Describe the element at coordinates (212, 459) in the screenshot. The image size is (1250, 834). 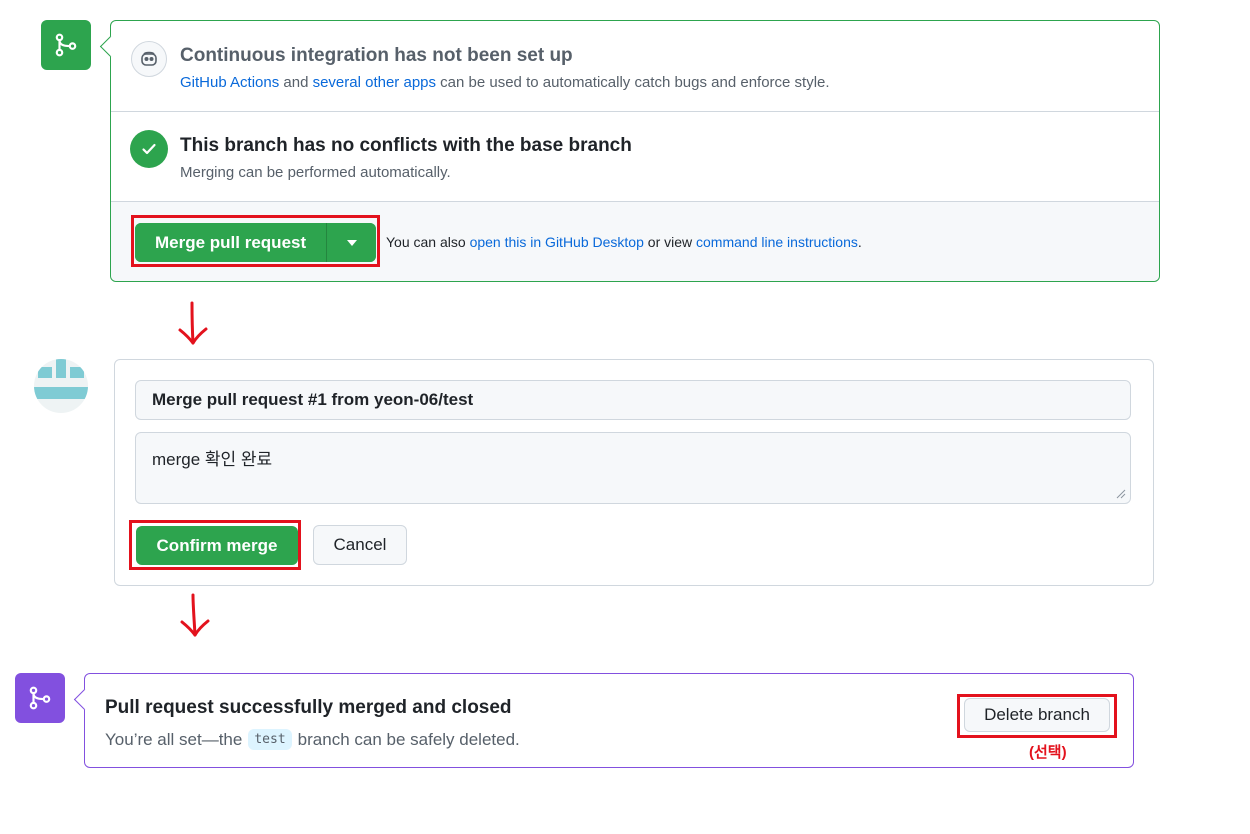
I see `commit-message-text: merge 확인 완료` at that location.